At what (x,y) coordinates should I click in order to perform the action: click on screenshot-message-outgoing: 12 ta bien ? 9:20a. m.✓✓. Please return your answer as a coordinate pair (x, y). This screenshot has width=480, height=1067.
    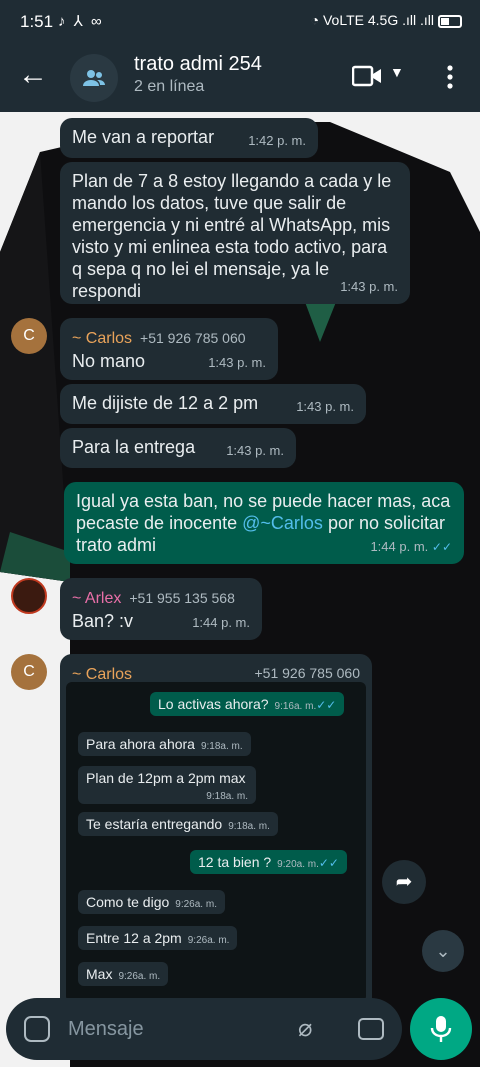
    Looking at the image, I should click on (268, 862).